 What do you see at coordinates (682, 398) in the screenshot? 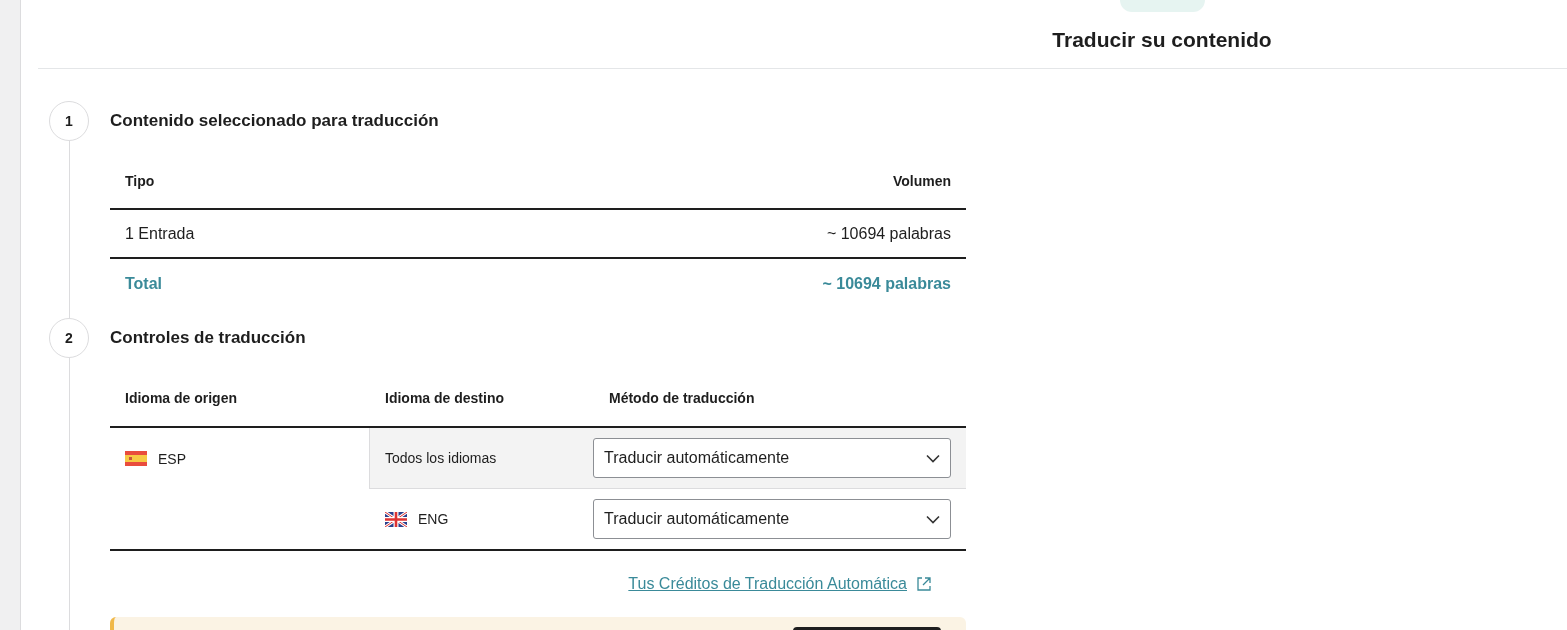
I see `column-header: Método de traducción` at bounding box center [682, 398].